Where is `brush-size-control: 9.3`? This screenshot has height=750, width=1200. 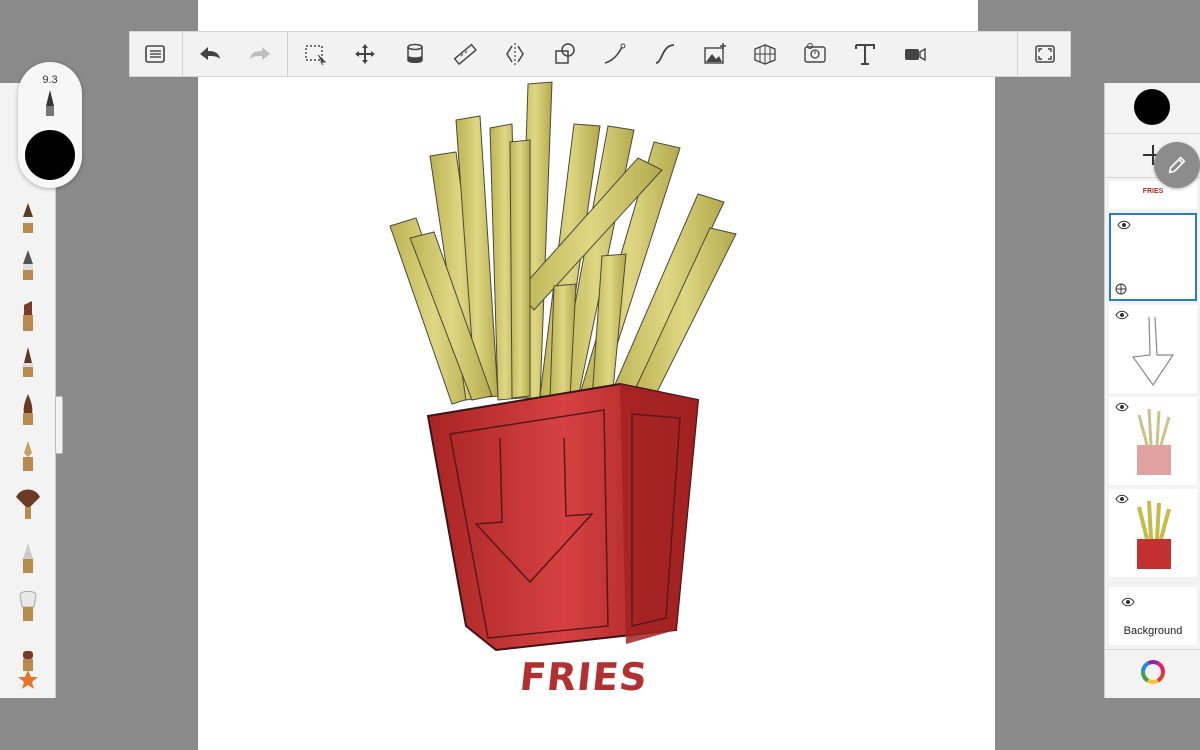
brush-size-control: 9.3 is located at coordinates (50, 125).